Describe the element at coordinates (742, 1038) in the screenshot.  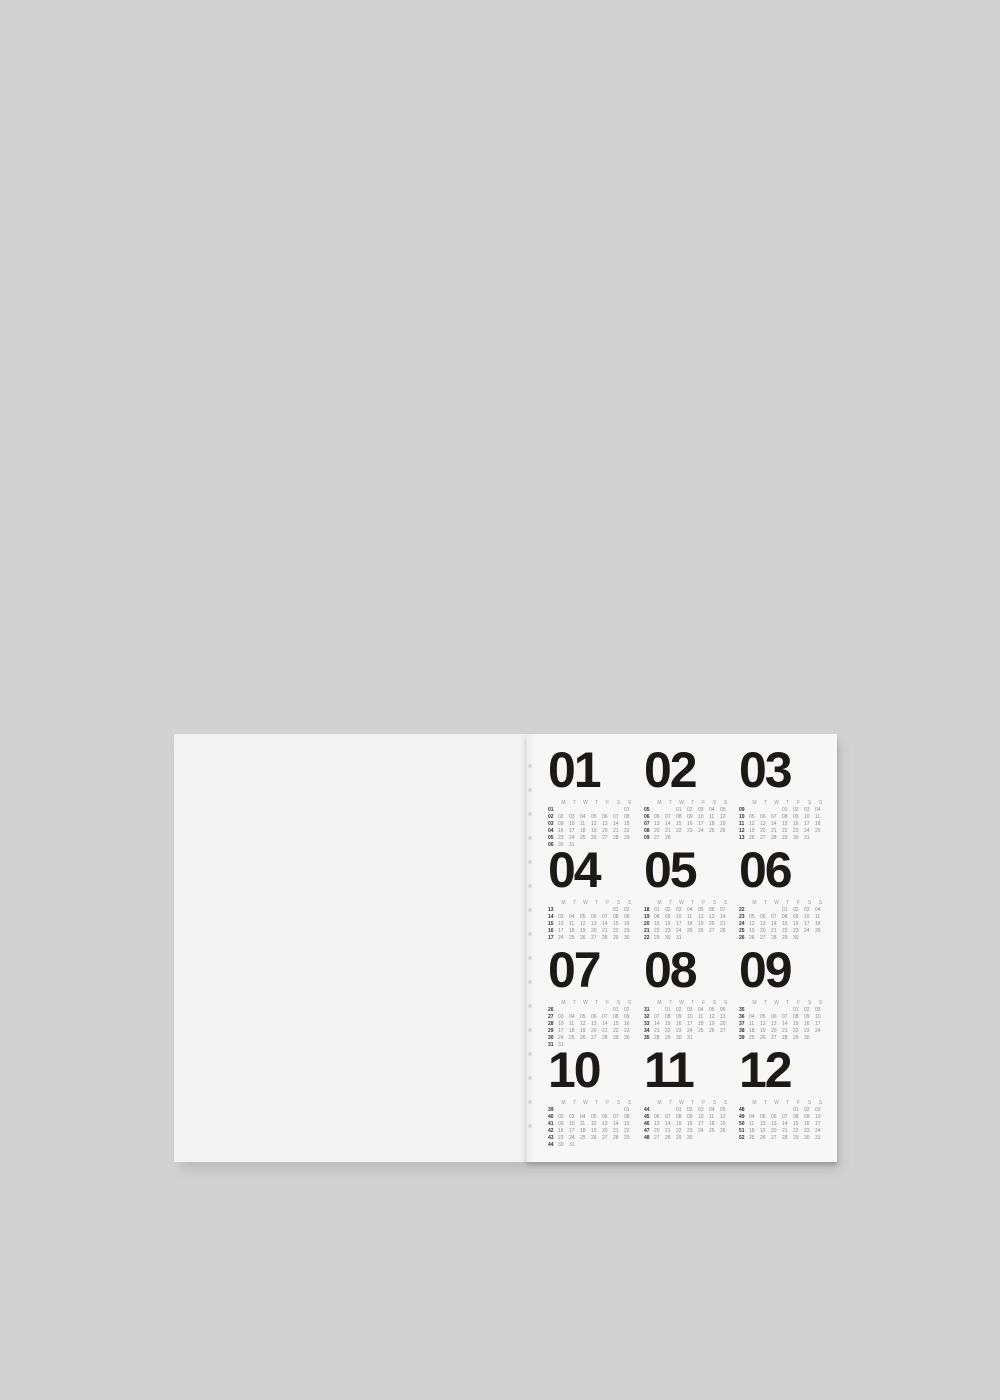
I see `week-number: 39` at that location.